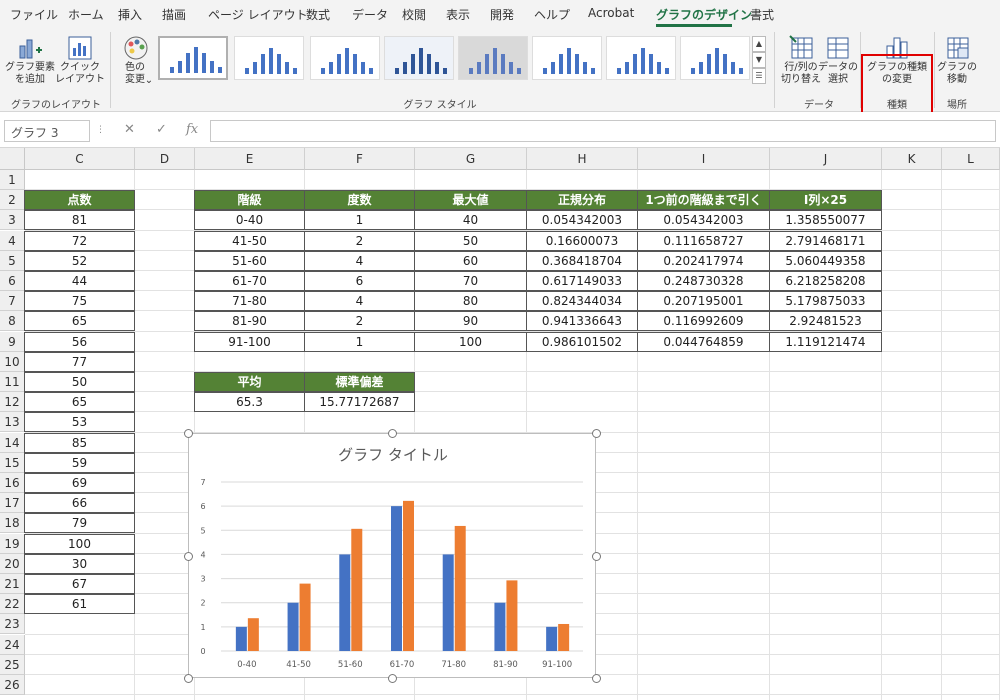  What do you see at coordinates (912, 159) in the screenshot?
I see `column-header: K` at bounding box center [912, 159].